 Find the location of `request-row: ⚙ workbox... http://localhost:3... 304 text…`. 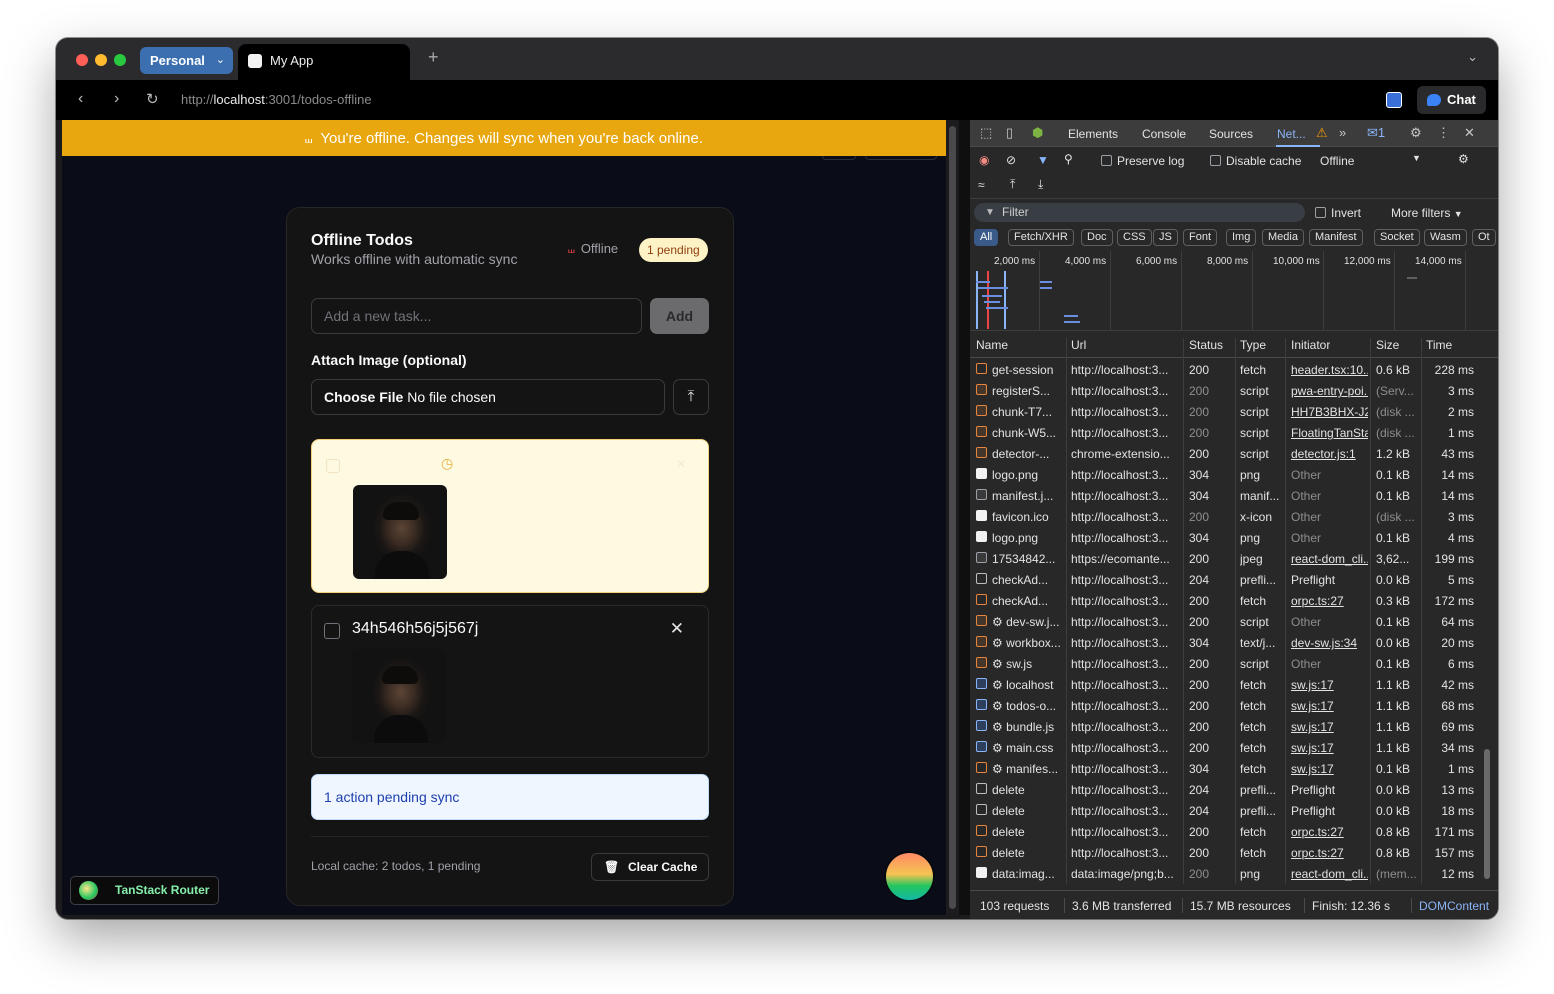

request-row: ⚙ workbox... http://localhost:3... 304 text… is located at coordinates (1234, 642).